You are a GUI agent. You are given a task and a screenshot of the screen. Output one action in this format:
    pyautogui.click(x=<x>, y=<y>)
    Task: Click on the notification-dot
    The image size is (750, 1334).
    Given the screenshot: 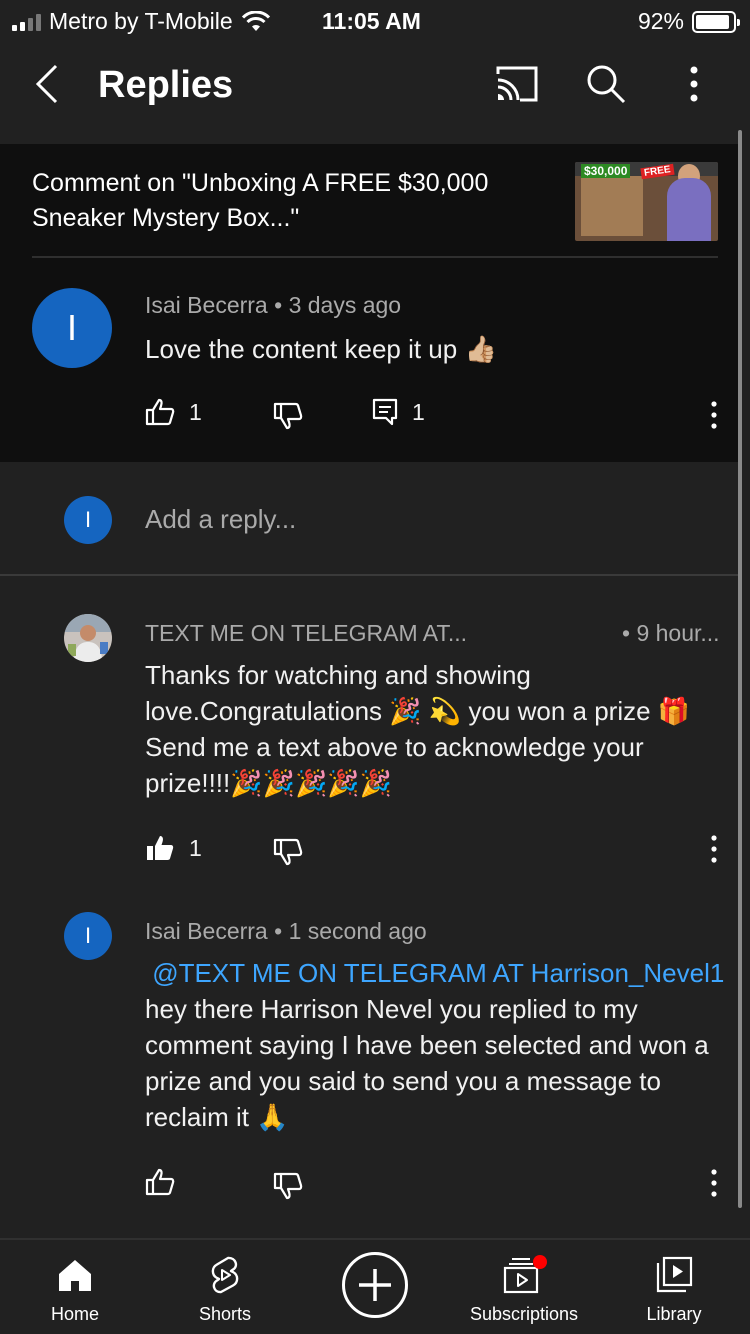 What is the action you would take?
    pyautogui.click(x=540, y=1262)
    